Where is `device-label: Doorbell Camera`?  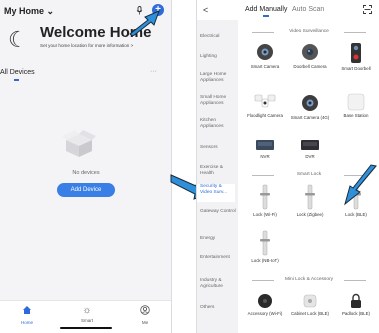
device-label: Doorbell Camera is located at coordinates (310, 66).